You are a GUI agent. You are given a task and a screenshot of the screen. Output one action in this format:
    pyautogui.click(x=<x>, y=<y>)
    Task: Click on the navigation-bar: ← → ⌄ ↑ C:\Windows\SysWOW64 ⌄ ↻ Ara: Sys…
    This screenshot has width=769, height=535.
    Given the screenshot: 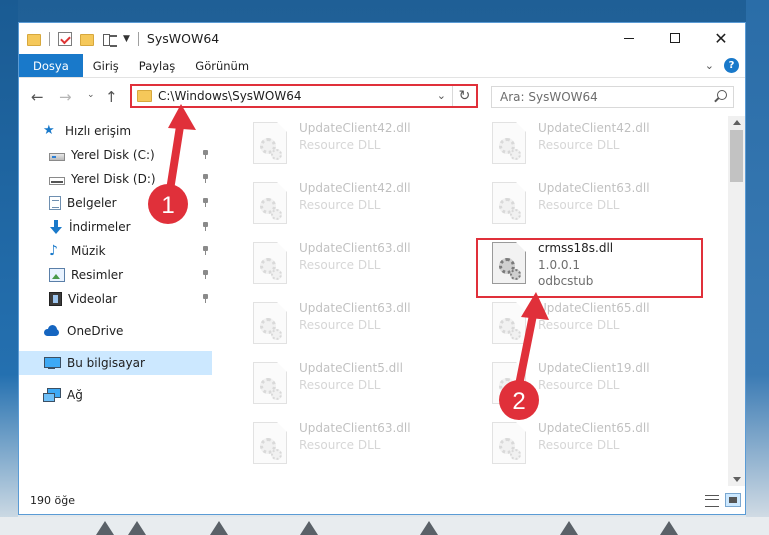 What is the action you would take?
    pyautogui.click(x=382, y=96)
    